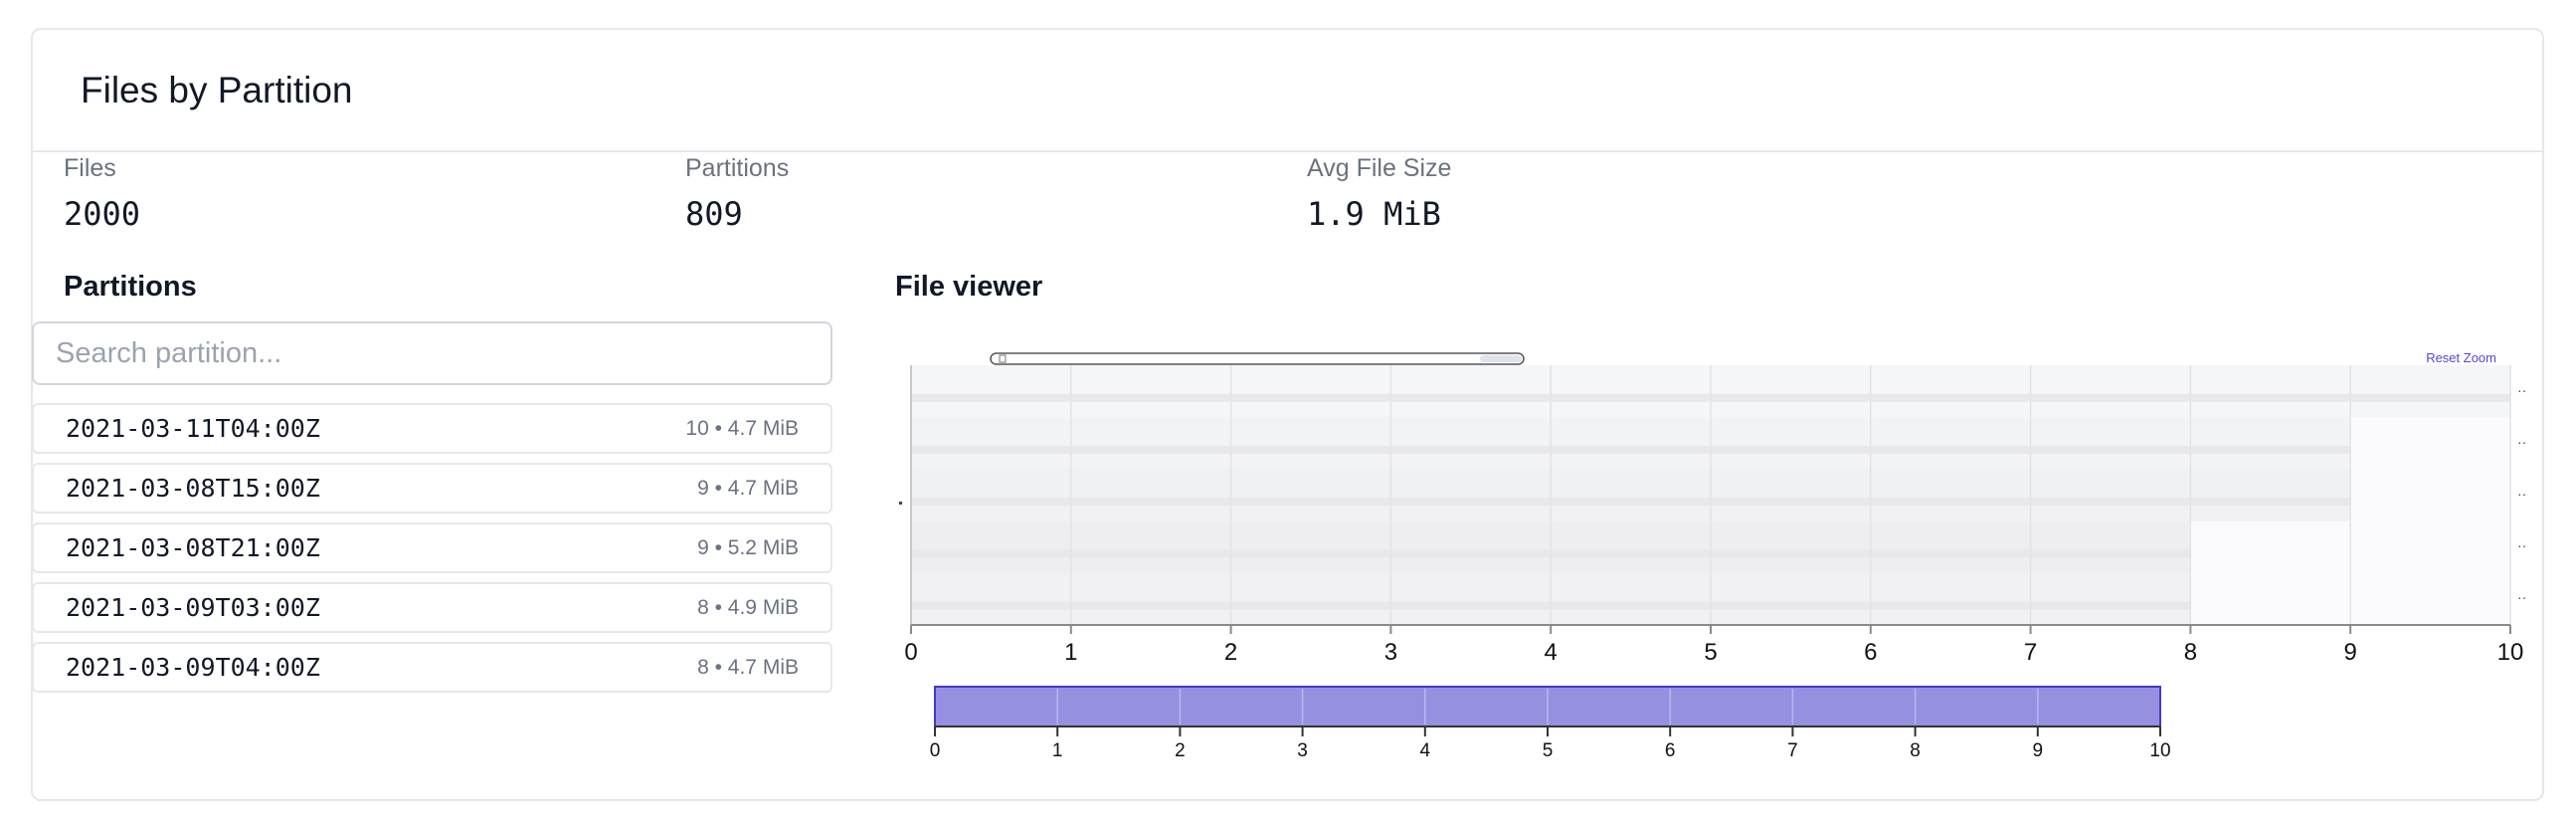  Describe the element at coordinates (1547, 706) in the screenshot. I see `navigator` at that location.